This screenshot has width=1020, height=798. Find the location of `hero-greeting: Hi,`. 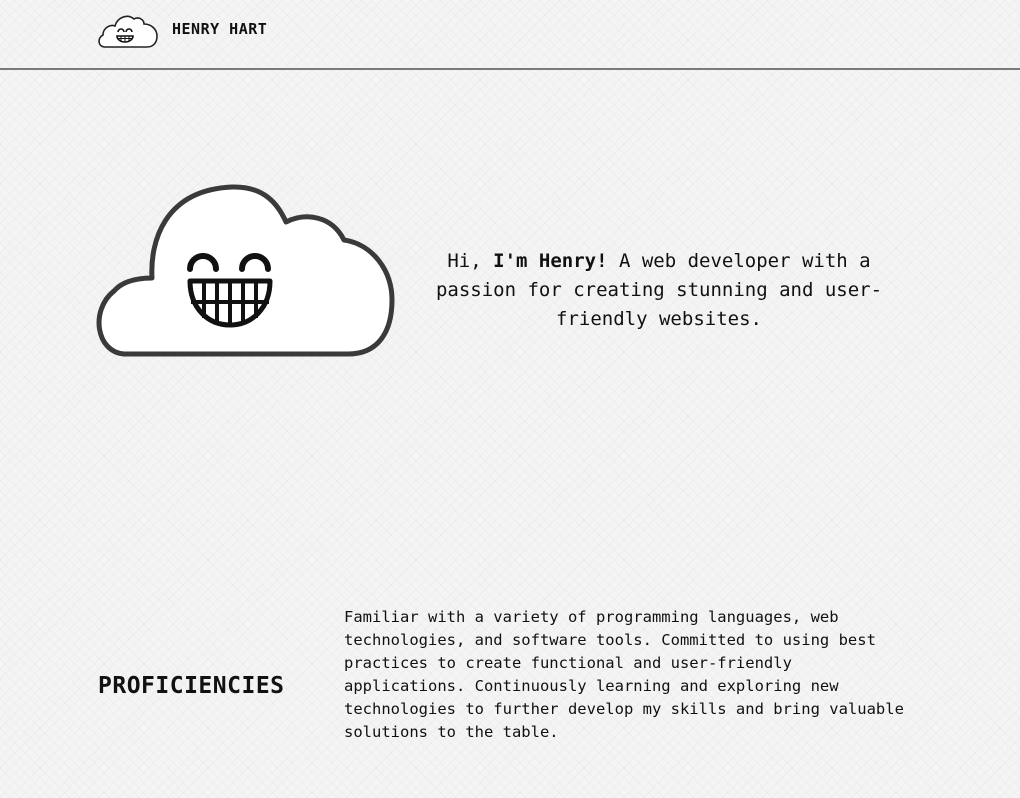

hero-greeting: Hi, is located at coordinates (470, 261).